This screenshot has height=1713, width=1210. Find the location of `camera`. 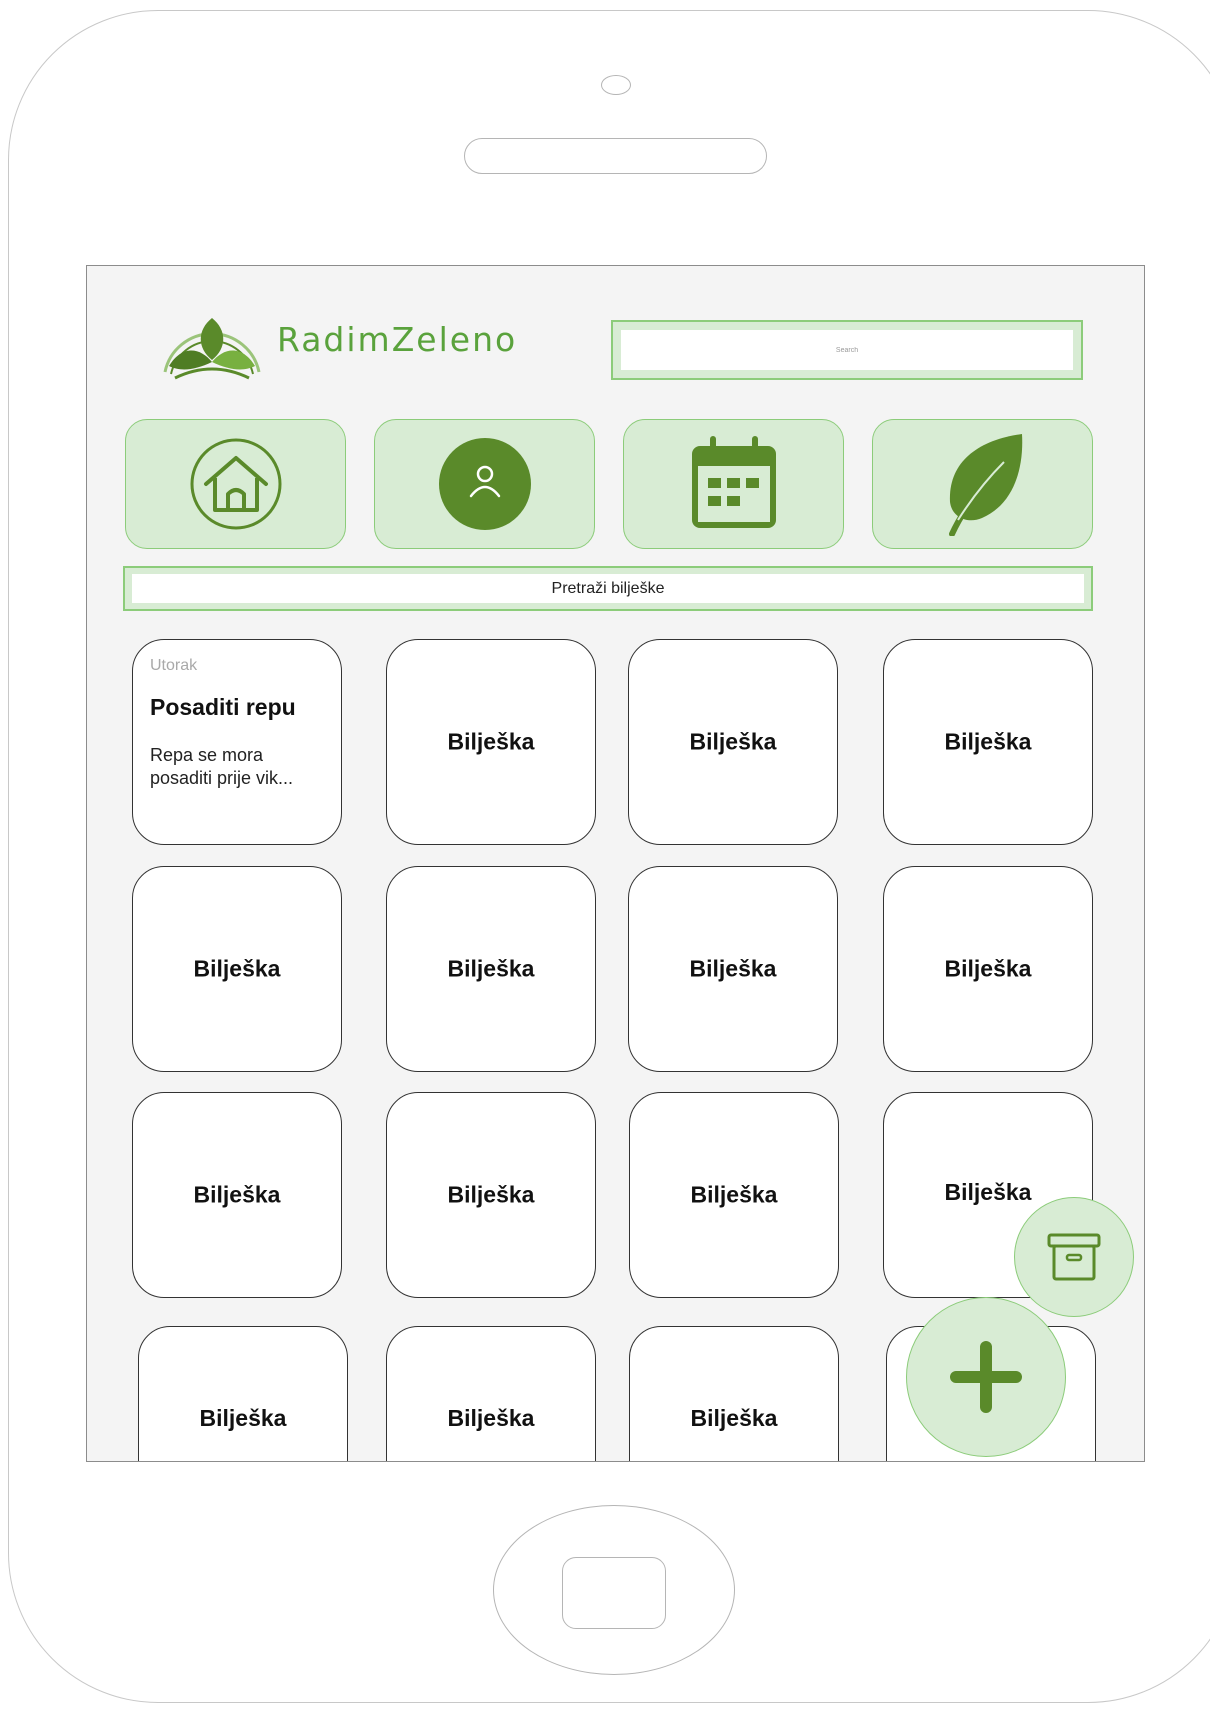

camera is located at coordinates (616, 85).